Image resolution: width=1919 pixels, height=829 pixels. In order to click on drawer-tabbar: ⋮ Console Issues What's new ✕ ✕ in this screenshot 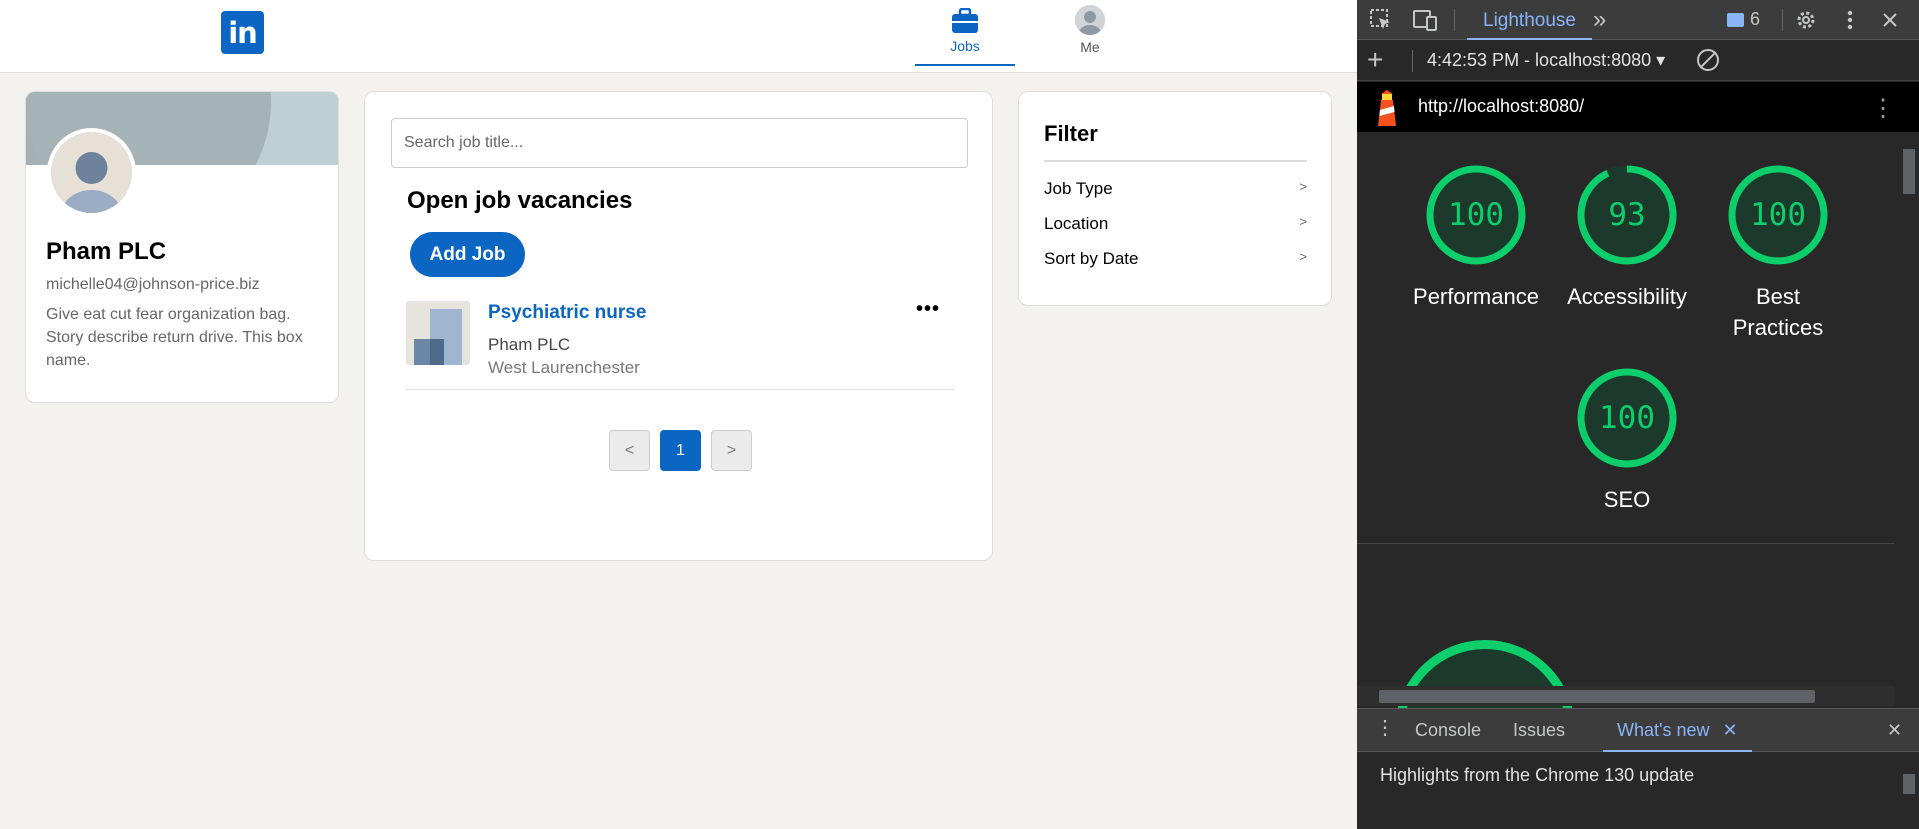, I will do `click(1638, 730)`.